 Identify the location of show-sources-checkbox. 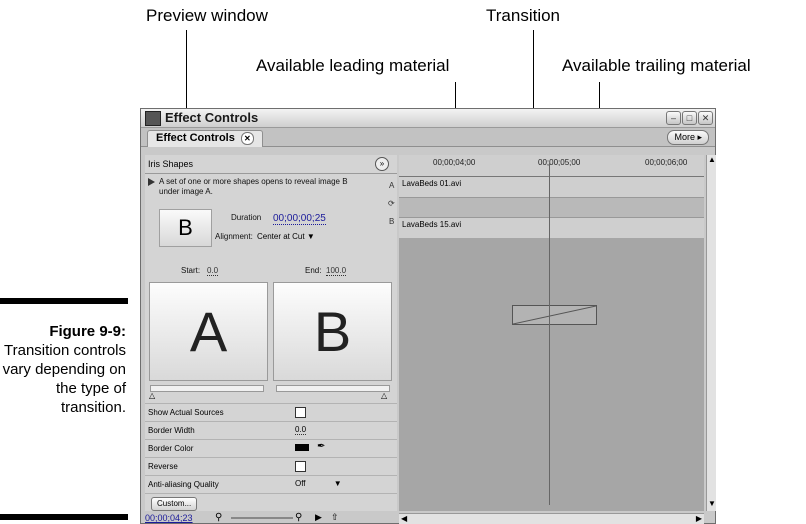
(300, 412).